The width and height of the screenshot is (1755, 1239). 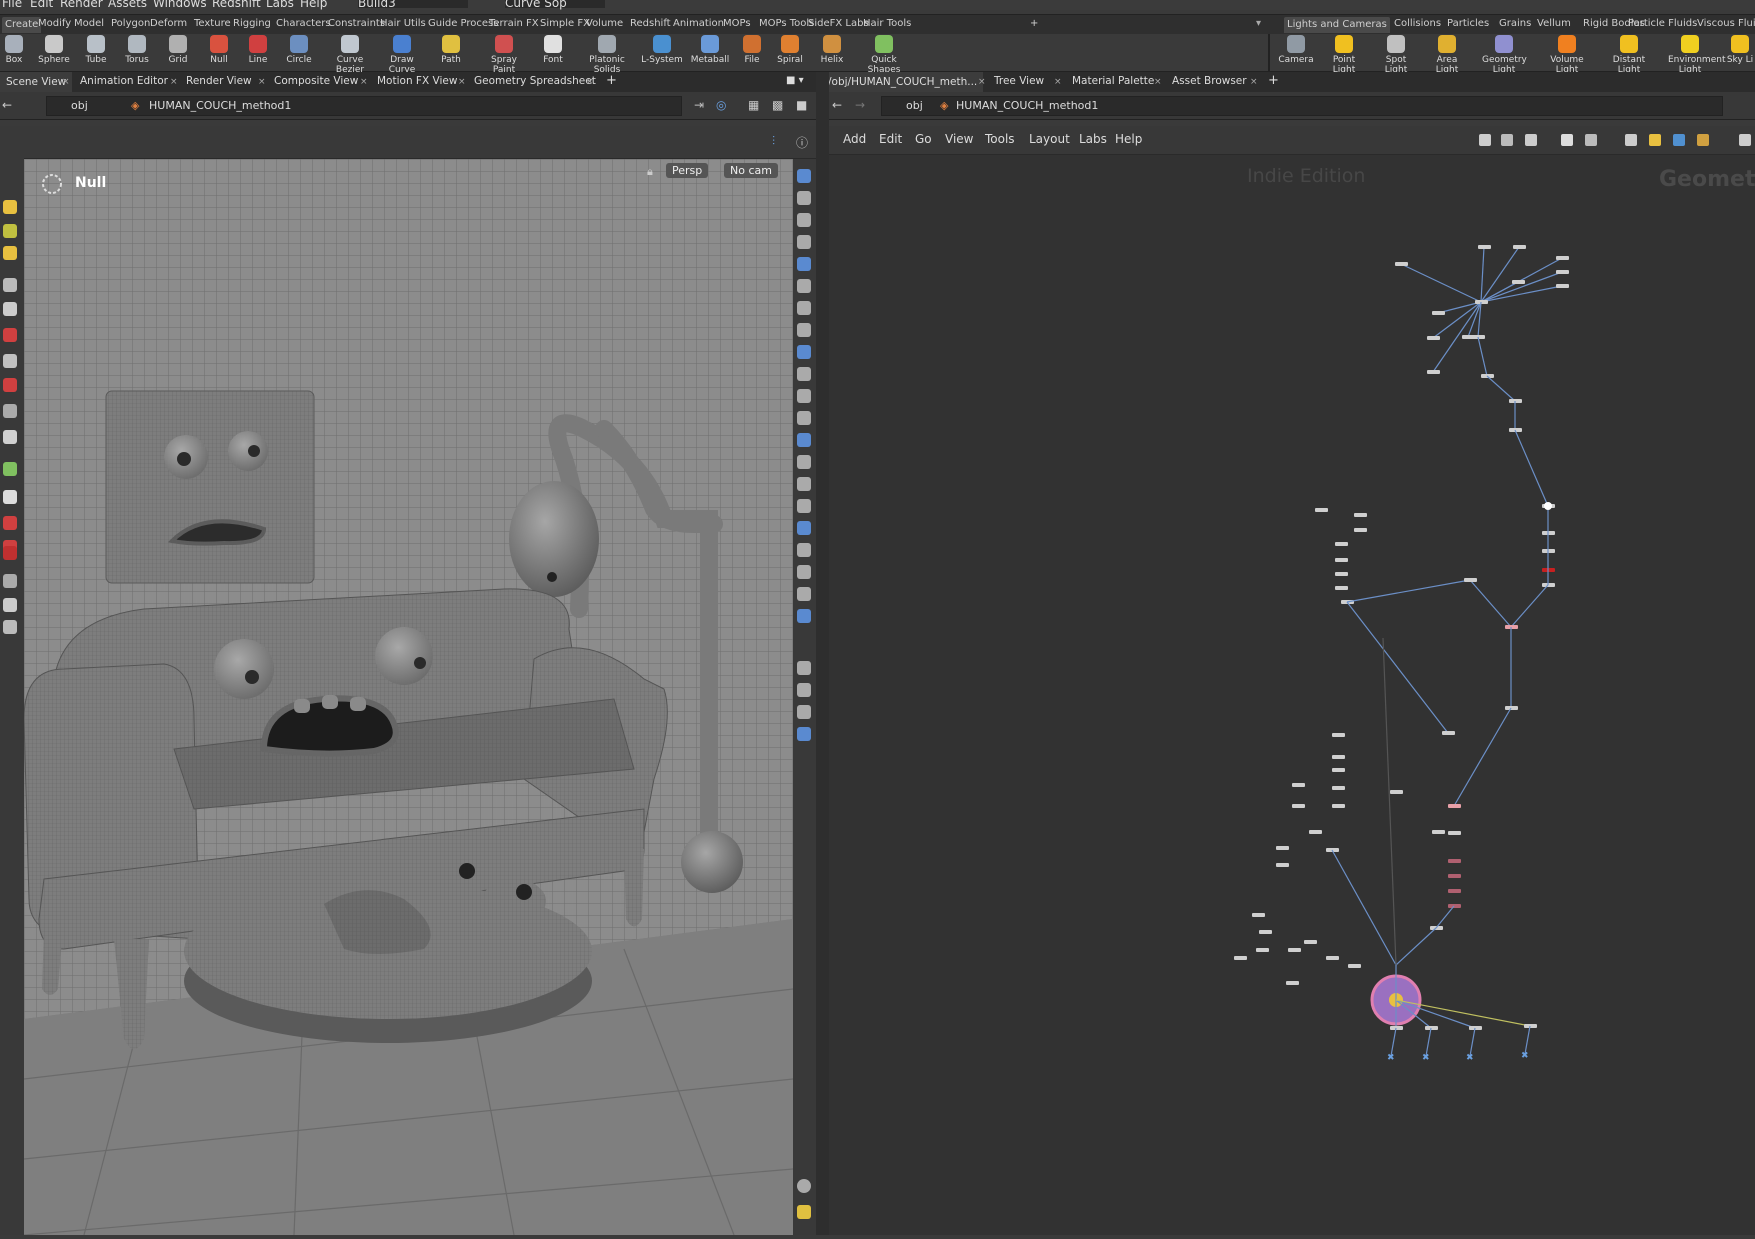 I want to click on point-numbers-icon, so click(x=804, y=440).